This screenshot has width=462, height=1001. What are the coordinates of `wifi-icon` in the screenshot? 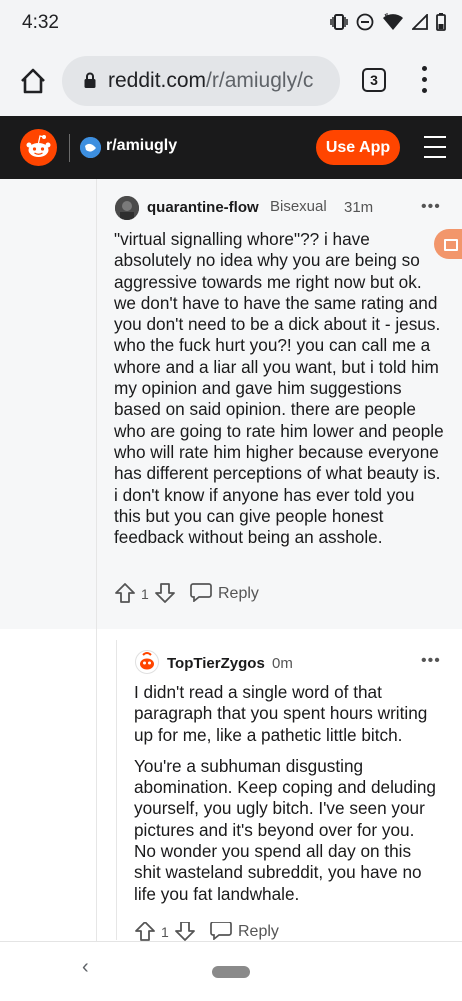 It's located at (393, 24).